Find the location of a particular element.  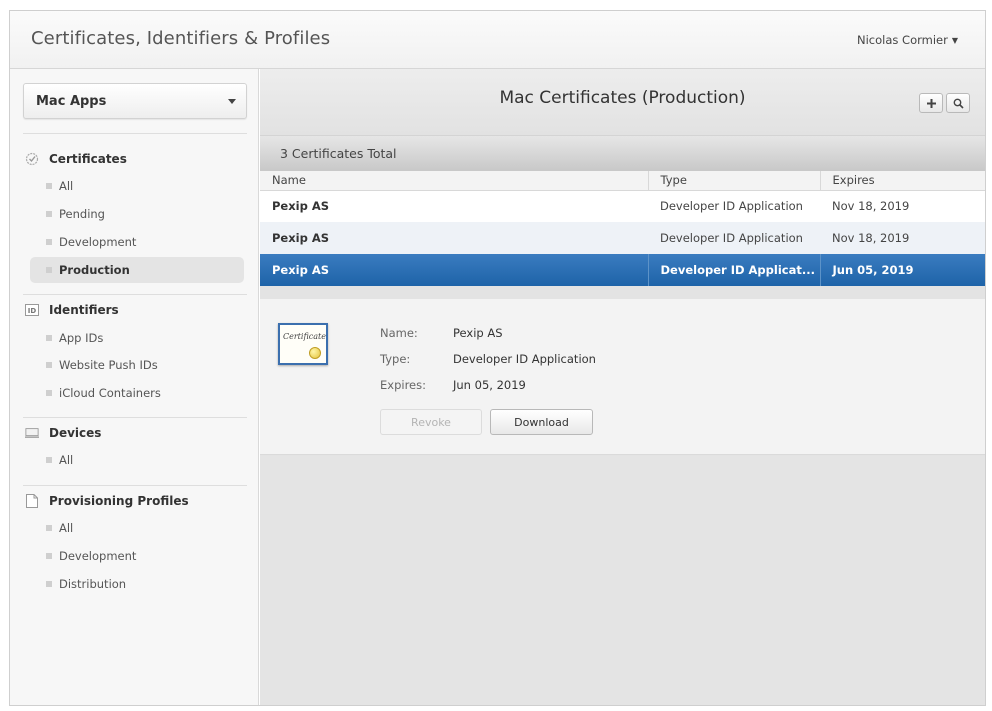

plus-icon is located at coordinates (931, 103).